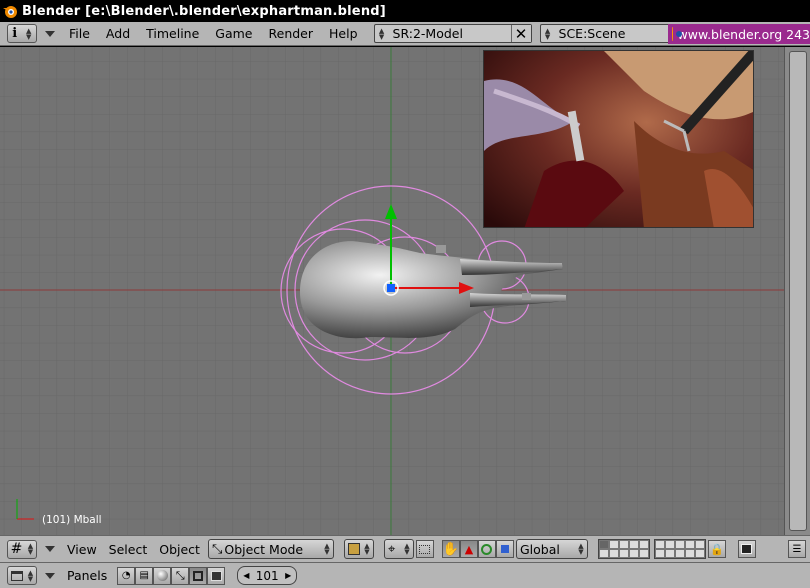 The height and width of the screenshot is (588, 810). Describe the element at coordinates (79, 34) in the screenshot. I see `menu-file: File` at that location.